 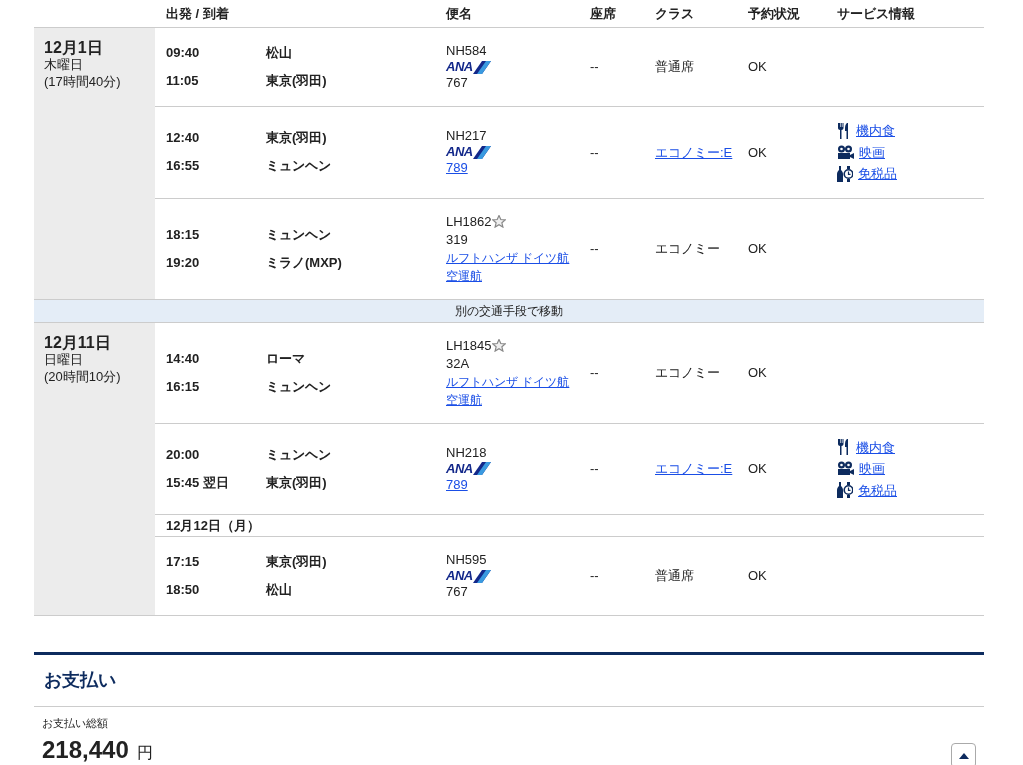 What do you see at coordinates (183, 234) in the screenshot?
I see `departure-time: 18:15` at bounding box center [183, 234].